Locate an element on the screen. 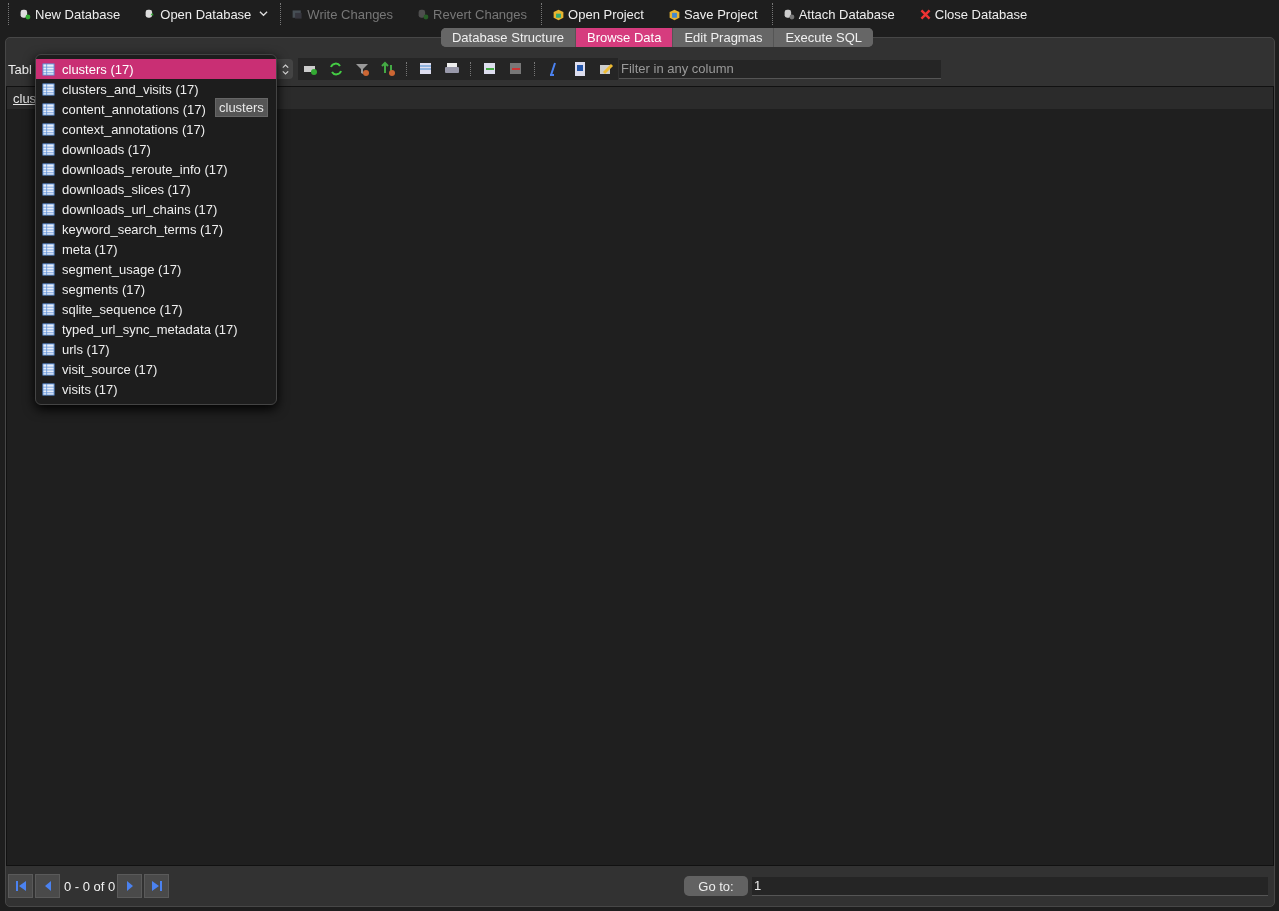 The height and width of the screenshot is (911, 1279). menu-item: visits (17) is located at coordinates (78, 389).